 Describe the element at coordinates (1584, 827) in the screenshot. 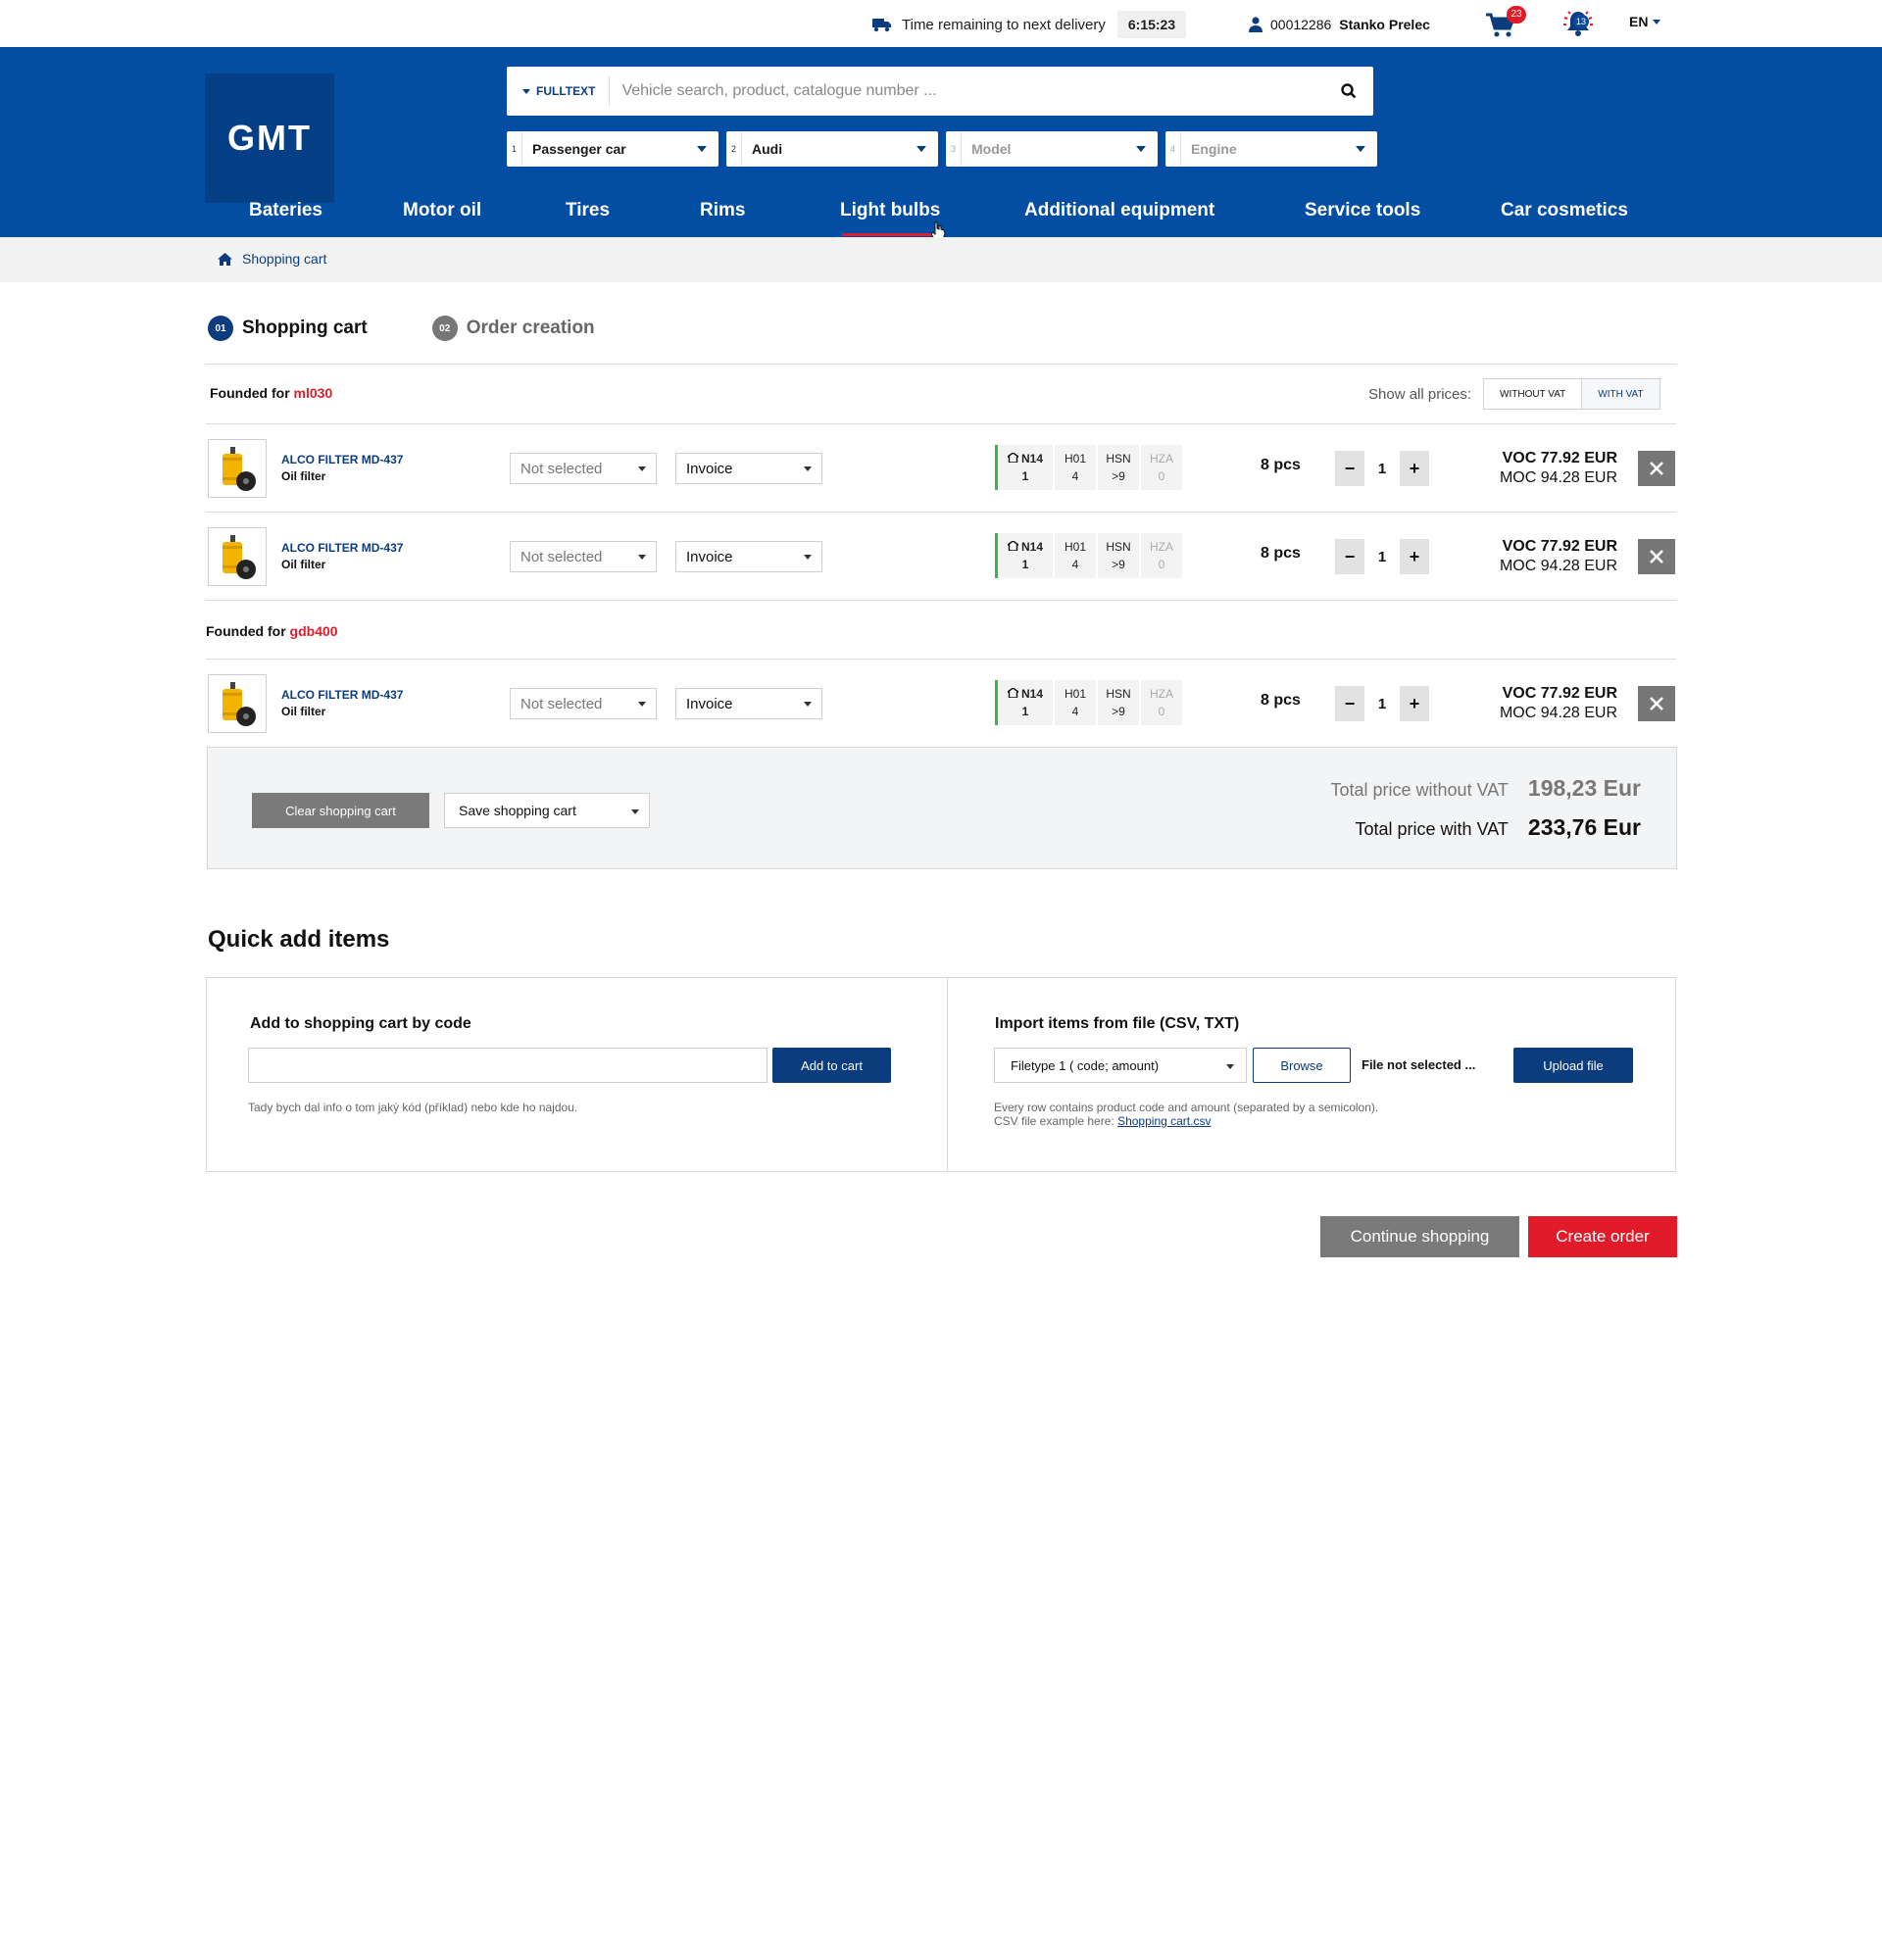

I see `total-value: 233,76 Eur` at that location.